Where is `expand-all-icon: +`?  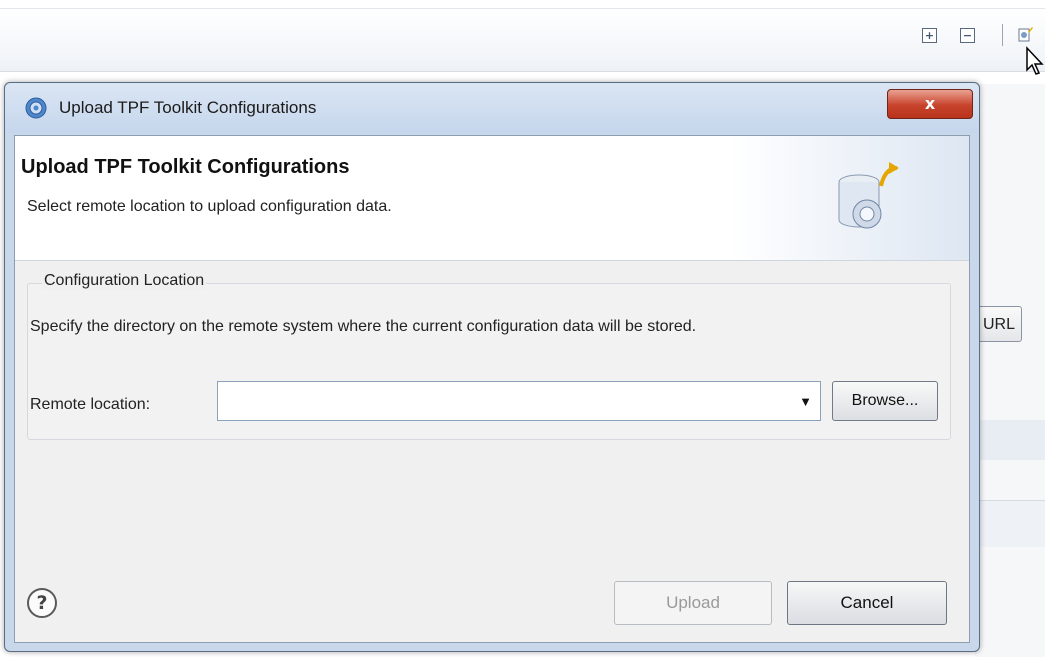
expand-all-icon: + is located at coordinates (929, 35).